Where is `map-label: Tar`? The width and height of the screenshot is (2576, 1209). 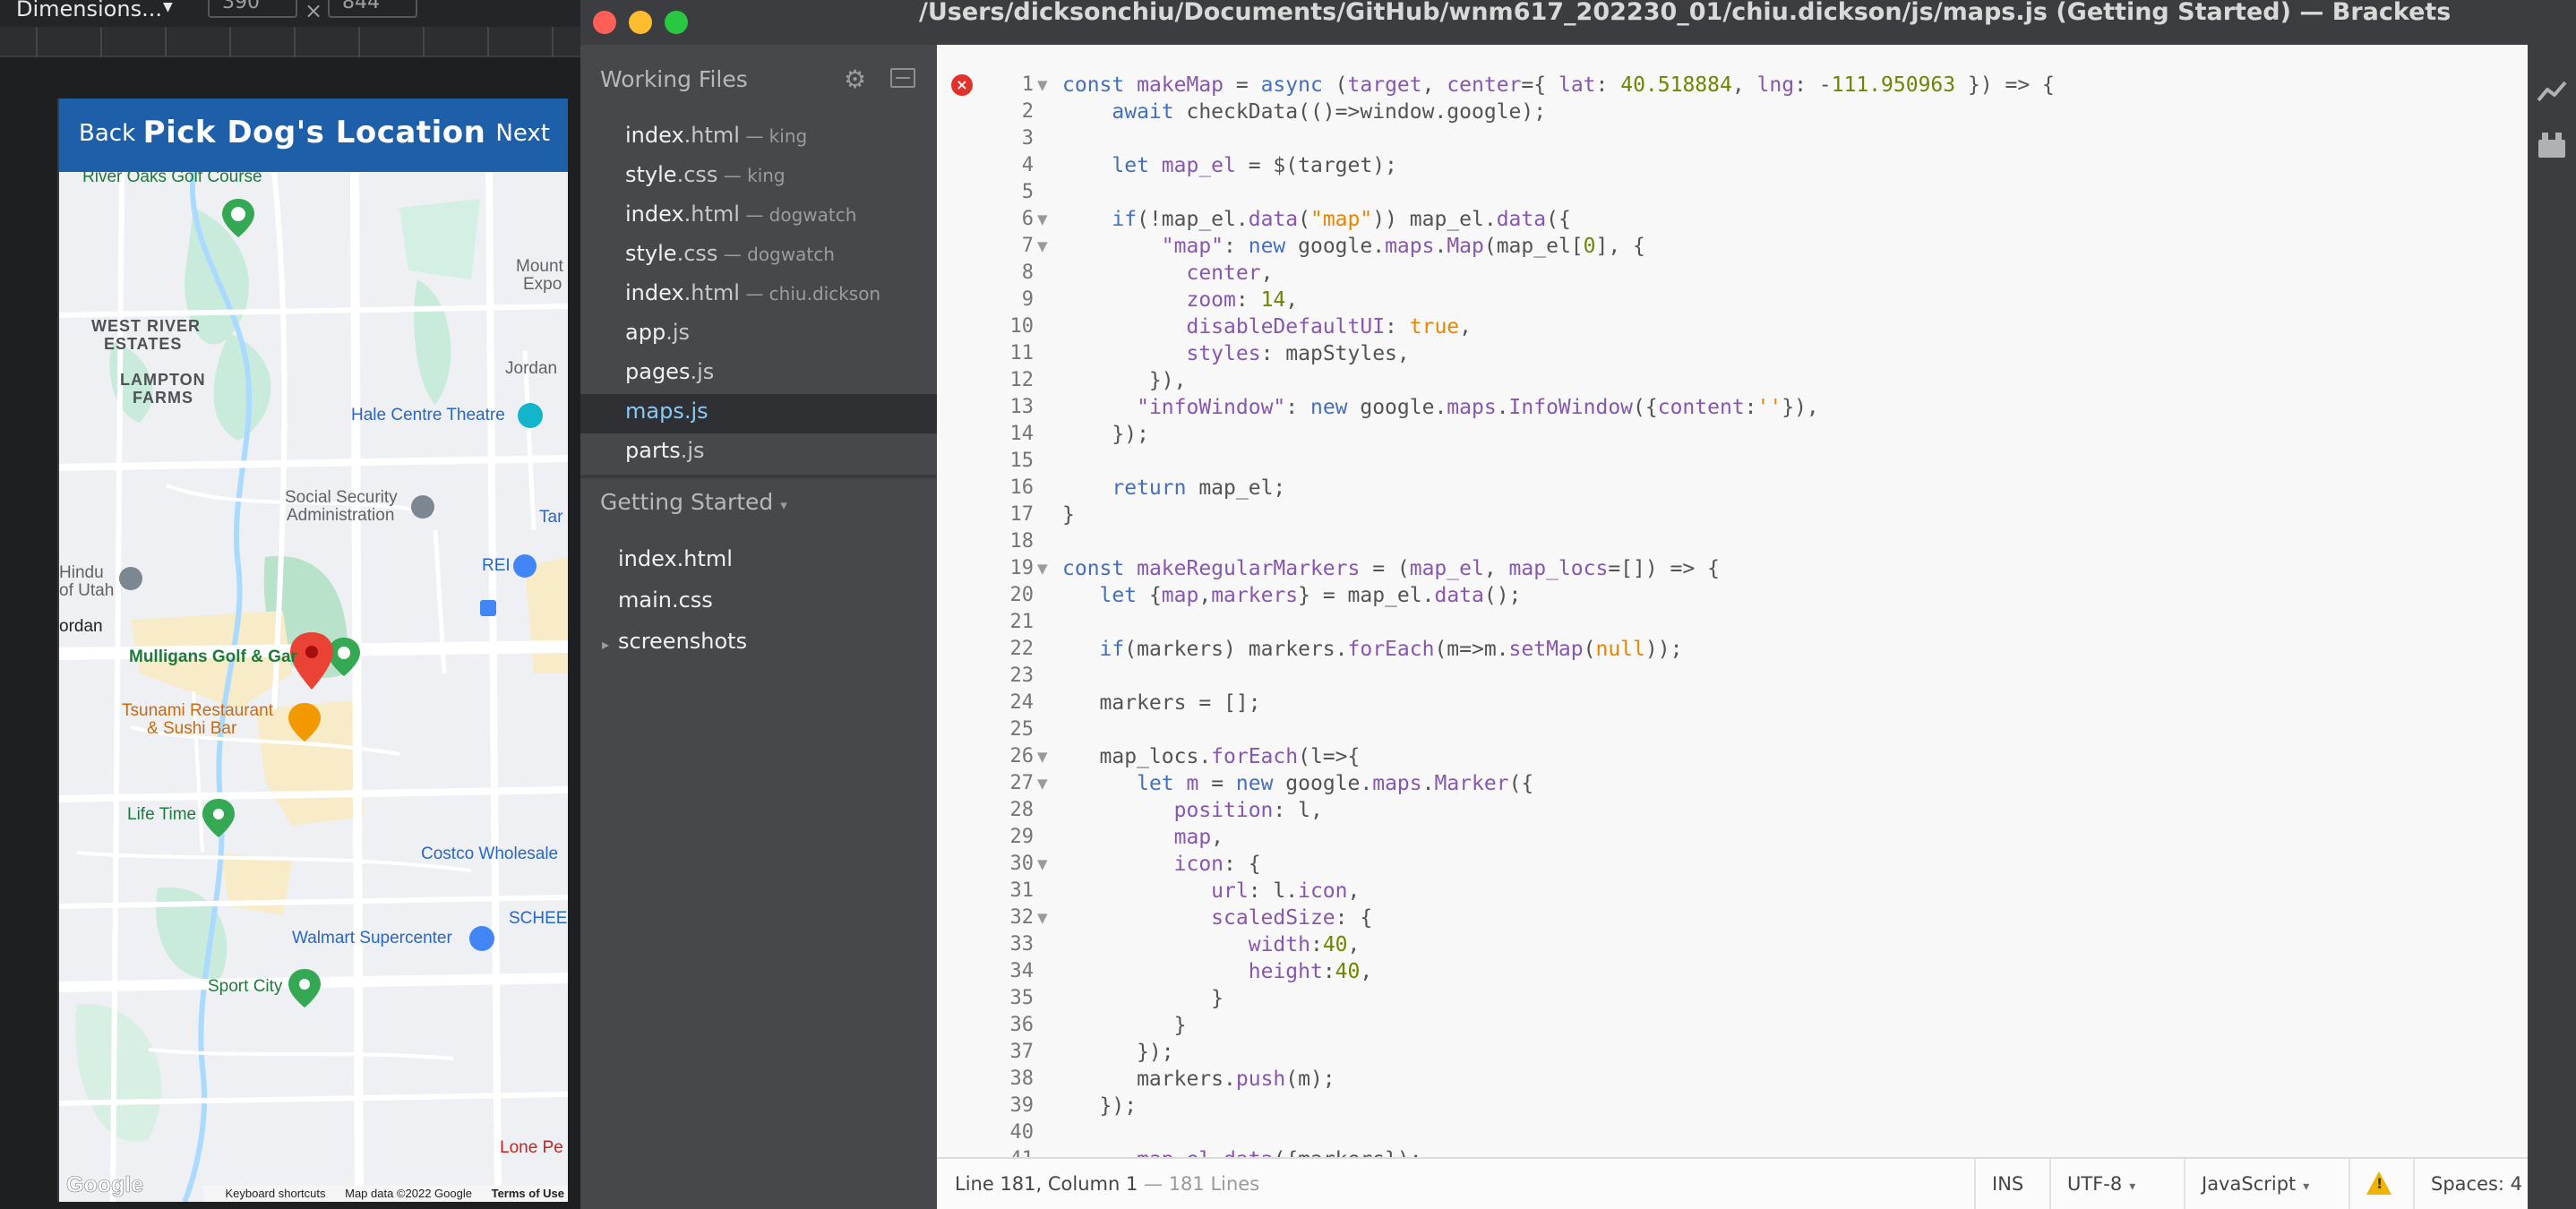
map-label: Tar is located at coordinates (550, 518).